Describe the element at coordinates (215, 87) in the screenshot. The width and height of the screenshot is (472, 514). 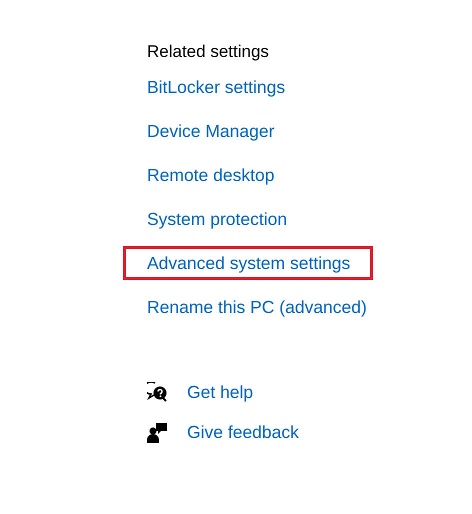
I see `settings-link: BitLocker settings` at that location.